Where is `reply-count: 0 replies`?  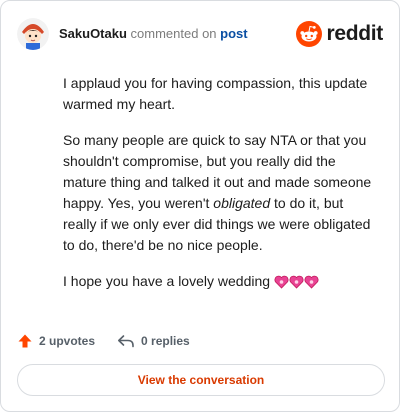
reply-count: 0 replies is located at coordinates (165, 341).